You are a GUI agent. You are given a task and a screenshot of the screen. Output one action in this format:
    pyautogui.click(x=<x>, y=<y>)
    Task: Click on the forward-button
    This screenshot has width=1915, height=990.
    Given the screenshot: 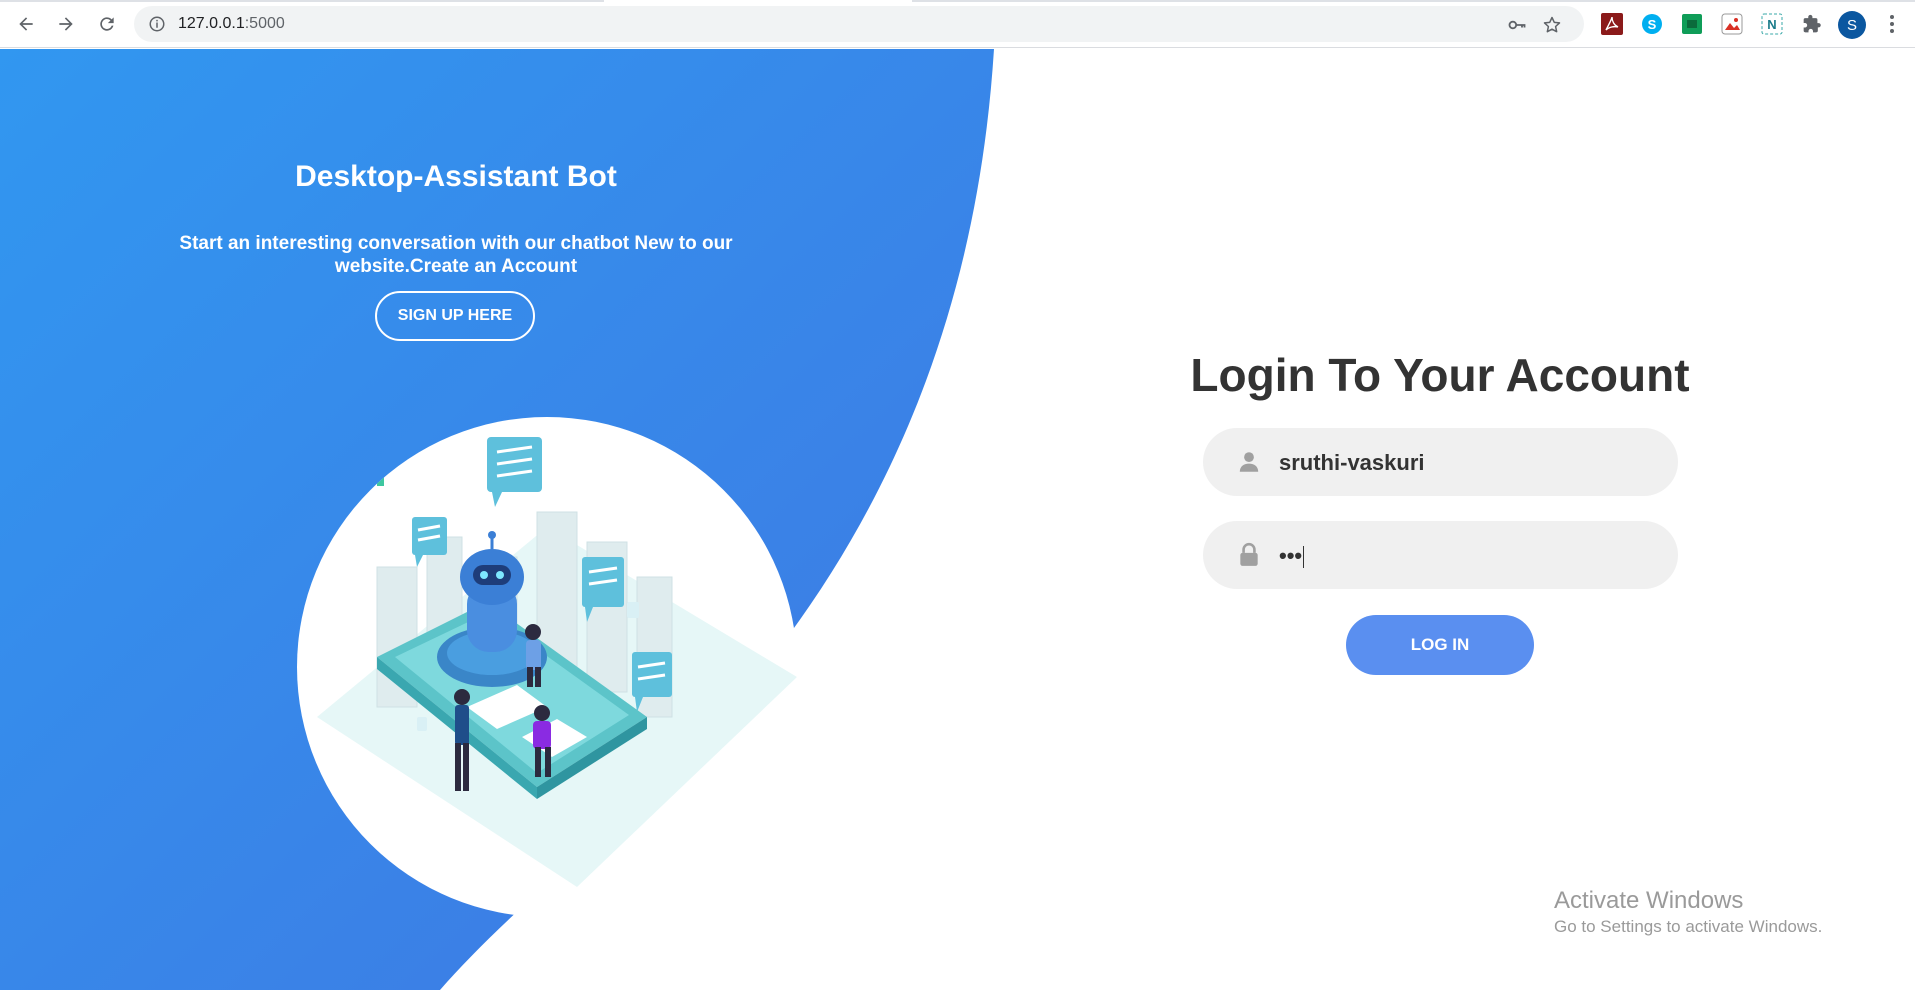 What is the action you would take?
    pyautogui.click(x=66, y=24)
    